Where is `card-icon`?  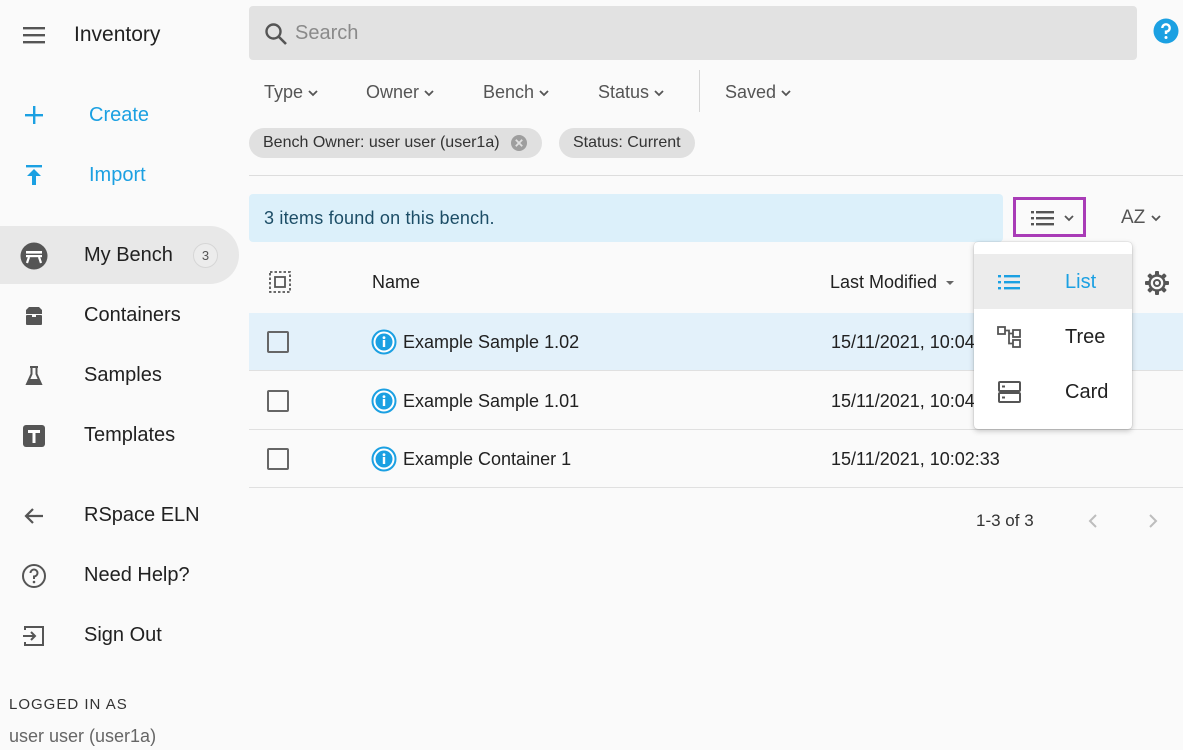
card-icon is located at coordinates (1010, 392).